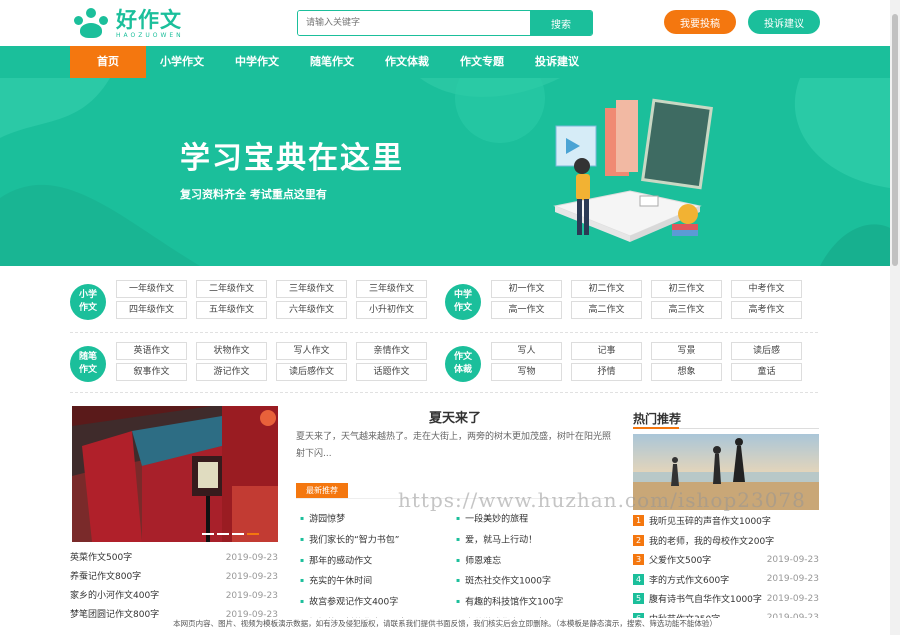 This screenshot has width=900, height=635. Describe the element at coordinates (686, 310) in the screenshot. I see `category-tag: 高三作文` at that location.